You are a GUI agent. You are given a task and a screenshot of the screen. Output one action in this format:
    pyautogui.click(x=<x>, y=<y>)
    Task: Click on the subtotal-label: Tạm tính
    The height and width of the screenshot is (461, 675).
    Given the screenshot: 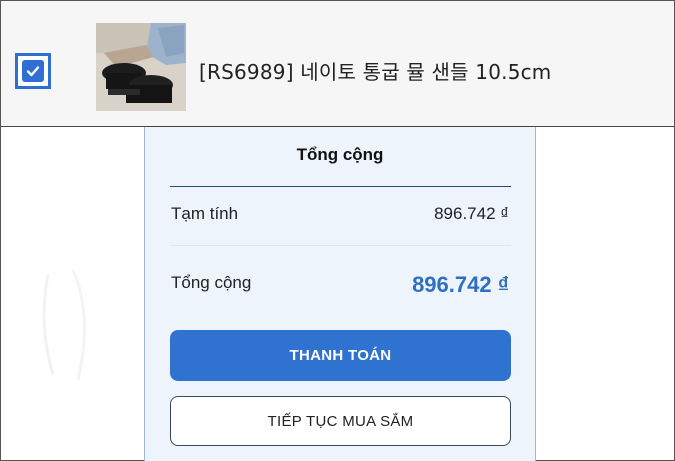 What is the action you would take?
    pyautogui.click(x=205, y=213)
    